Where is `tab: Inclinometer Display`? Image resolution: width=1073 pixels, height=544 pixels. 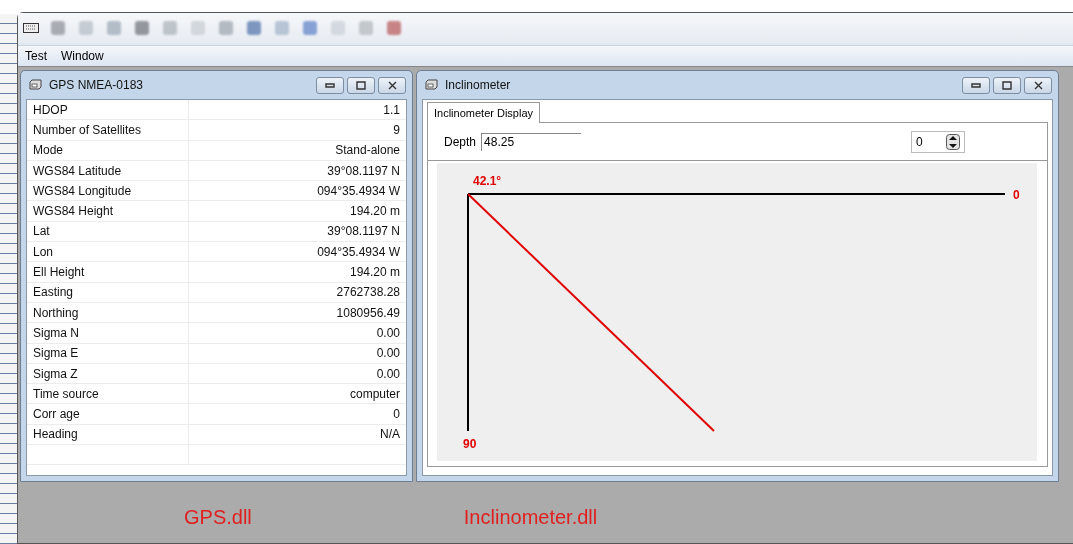 tab: Inclinometer Display is located at coordinates (484, 112).